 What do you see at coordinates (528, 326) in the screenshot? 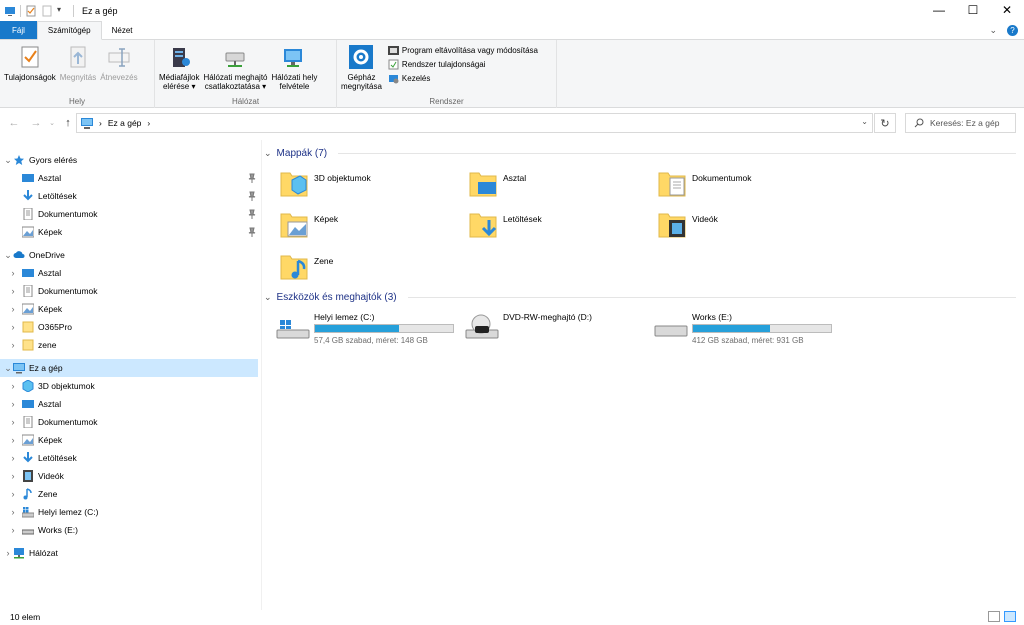
I see `drive-dvd-rw-d: DVD-RW-meghajtó (D:)` at bounding box center [528, 326].